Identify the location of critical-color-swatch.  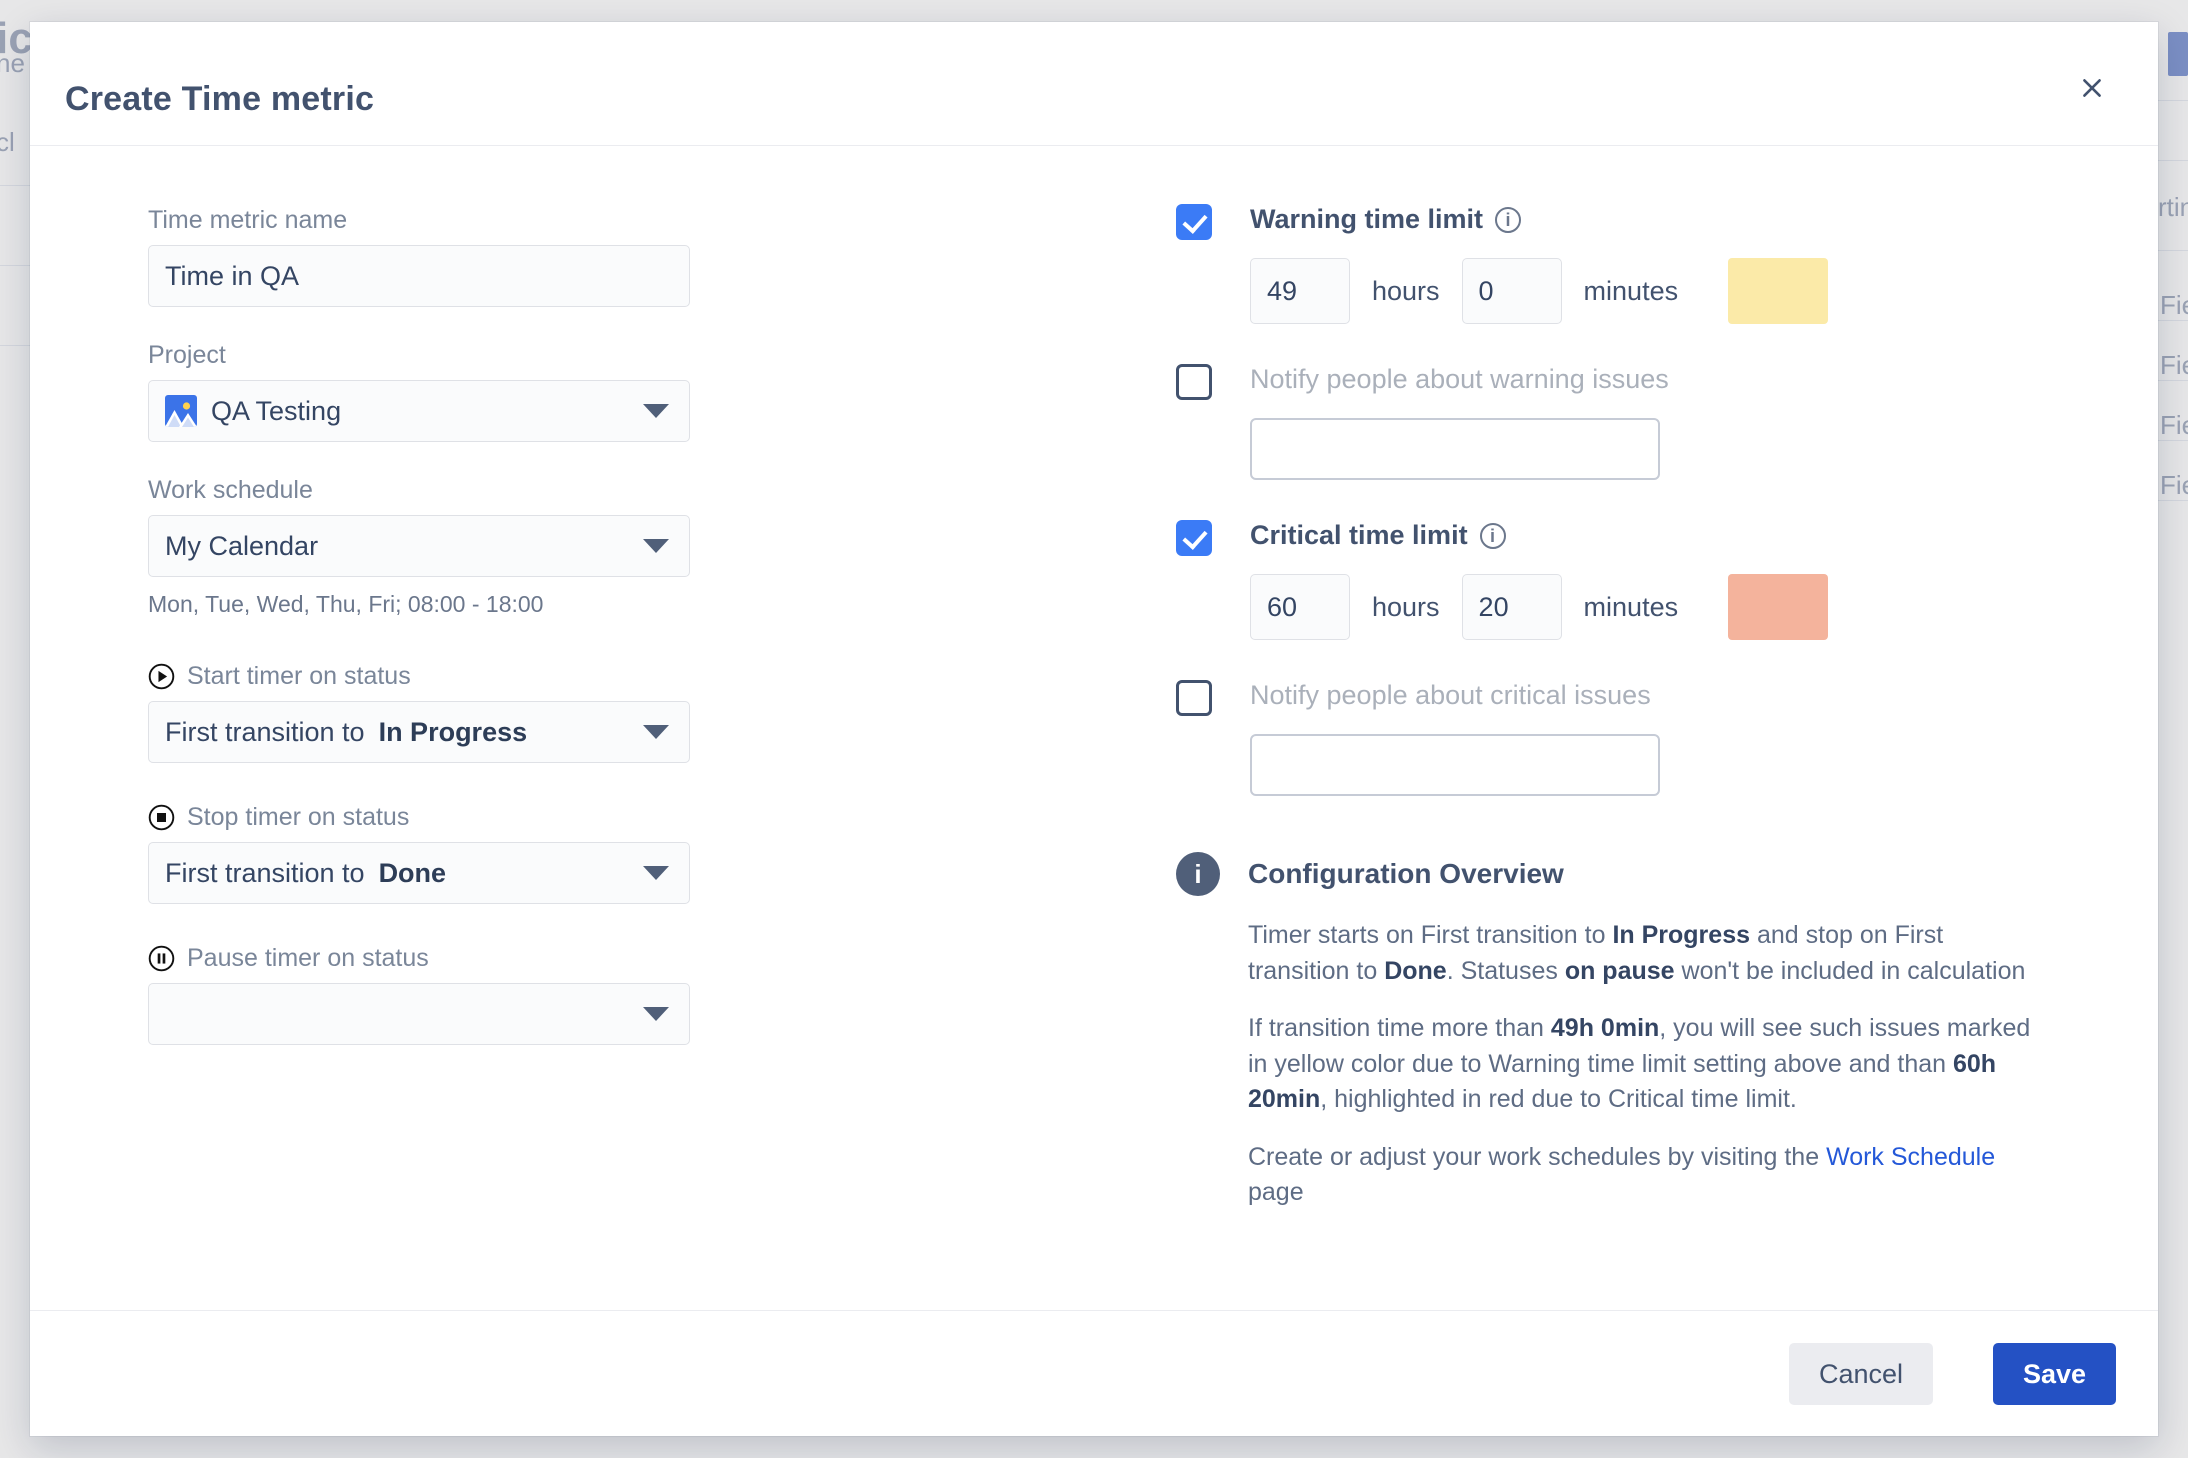
(1778, 607).